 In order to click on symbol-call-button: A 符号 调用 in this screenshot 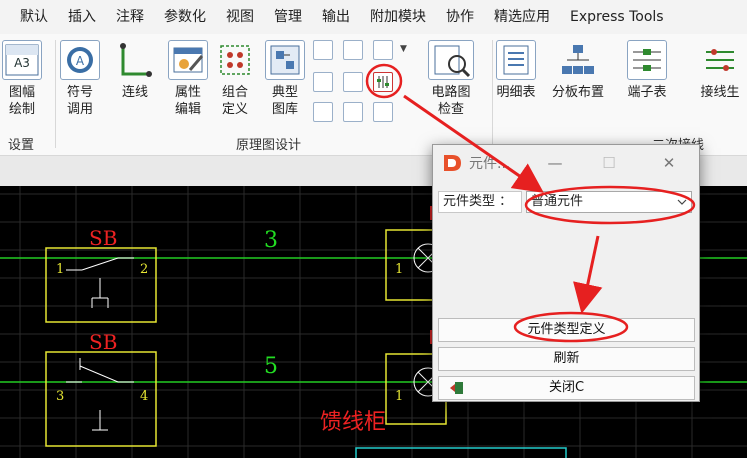, I will do `click(80, 79)`.